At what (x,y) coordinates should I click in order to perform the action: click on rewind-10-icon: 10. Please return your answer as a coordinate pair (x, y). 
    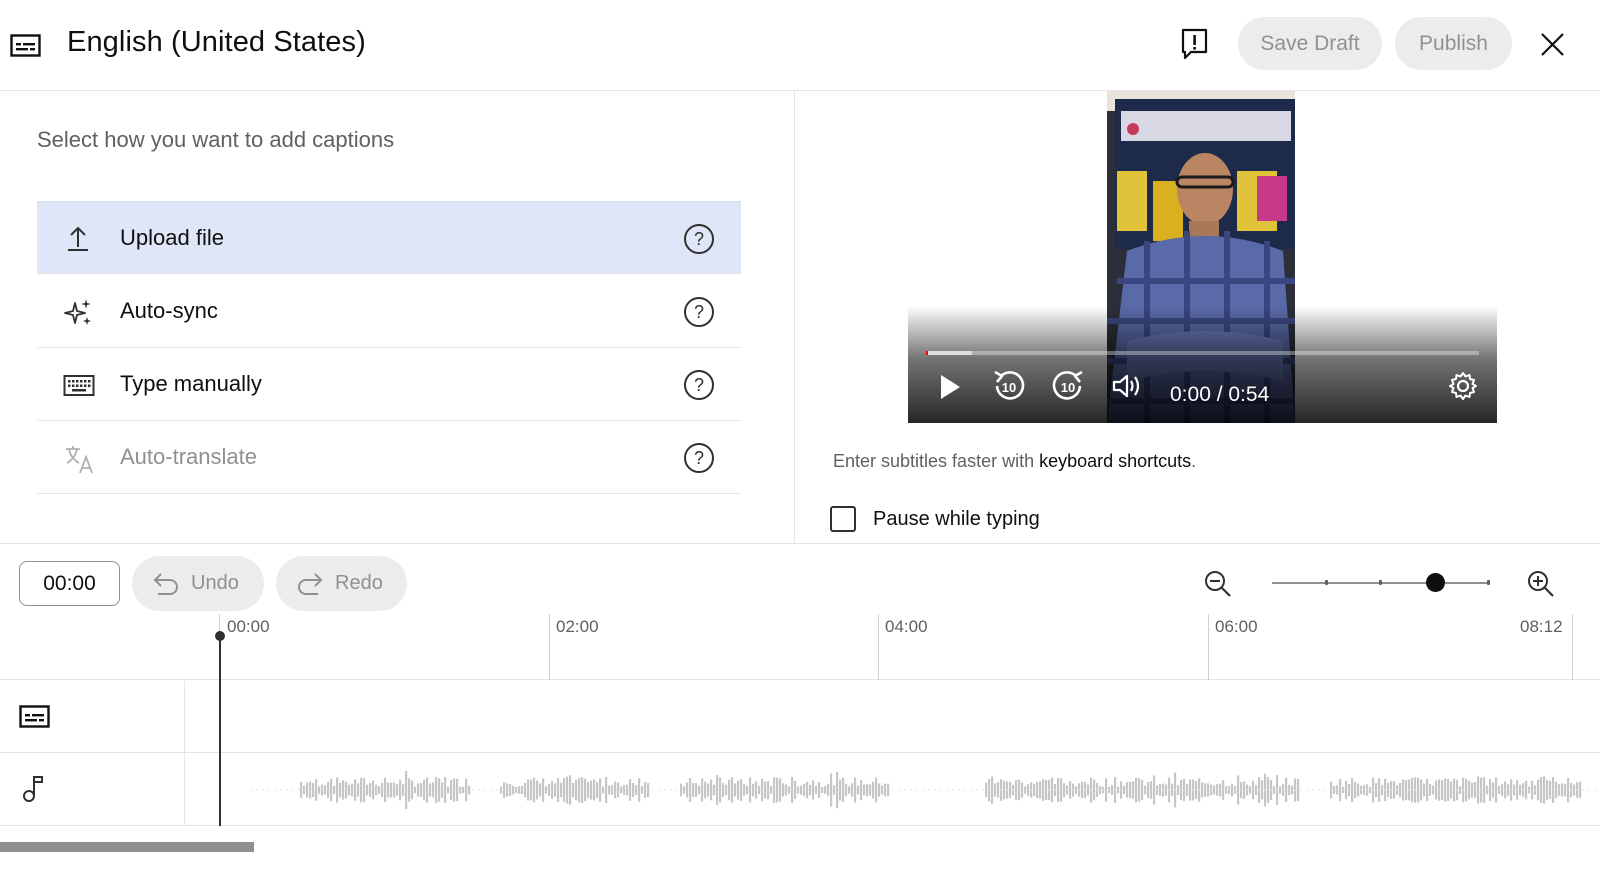
    Looking at the image, I should click on (1009, 388).